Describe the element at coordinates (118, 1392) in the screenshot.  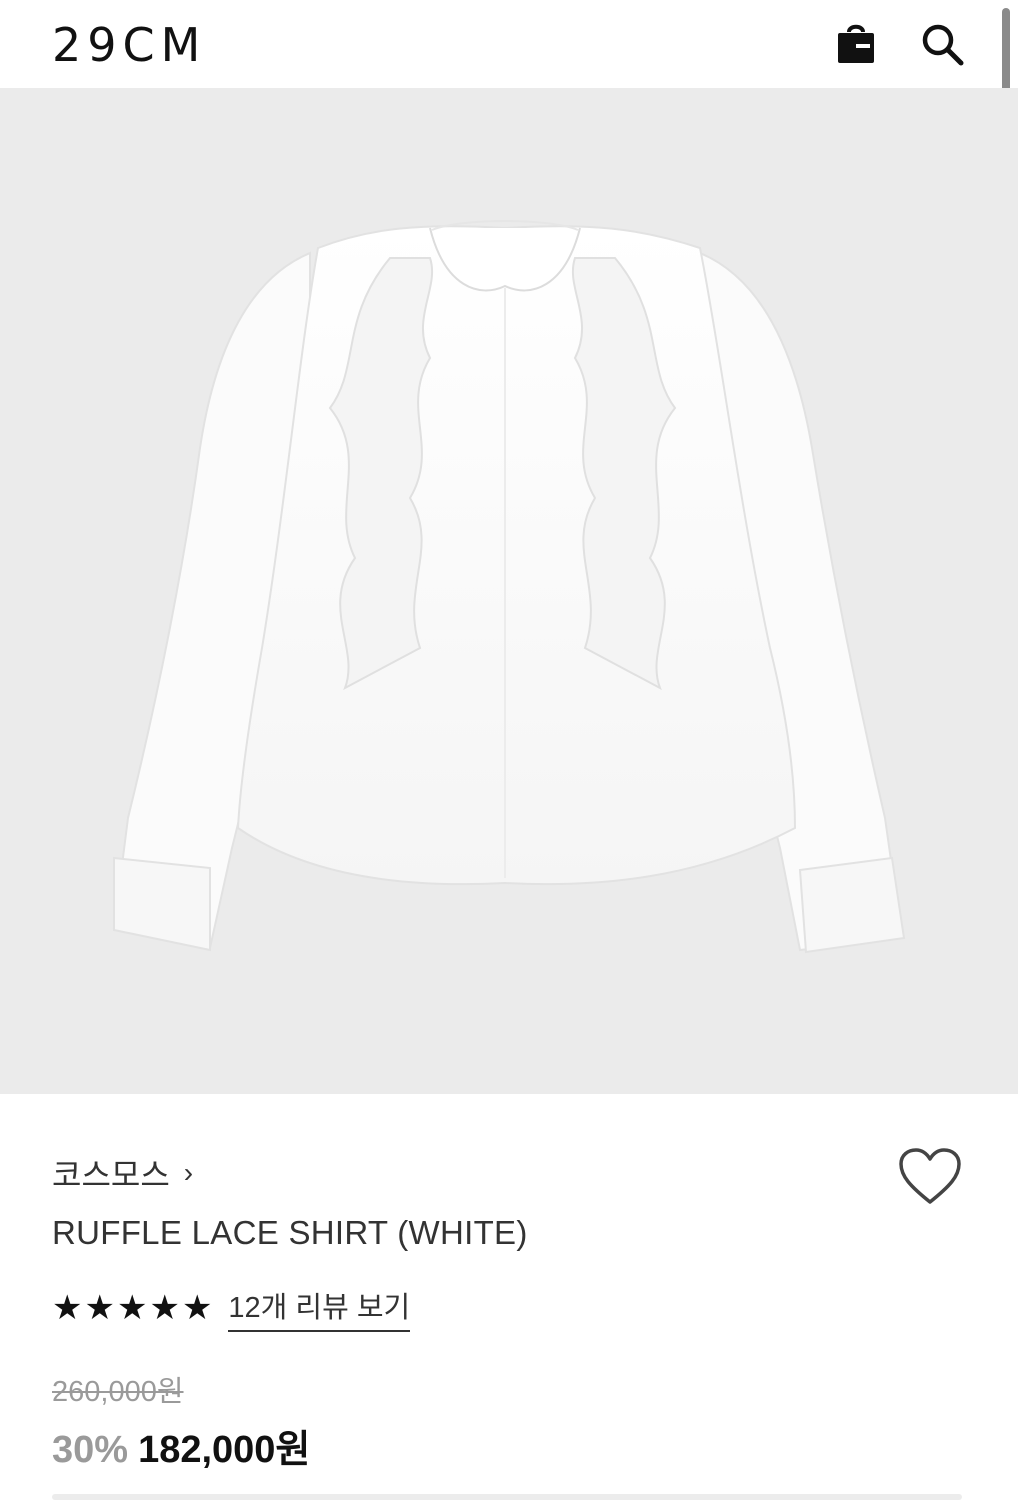
I see `original-price: 260,000원` at that location.